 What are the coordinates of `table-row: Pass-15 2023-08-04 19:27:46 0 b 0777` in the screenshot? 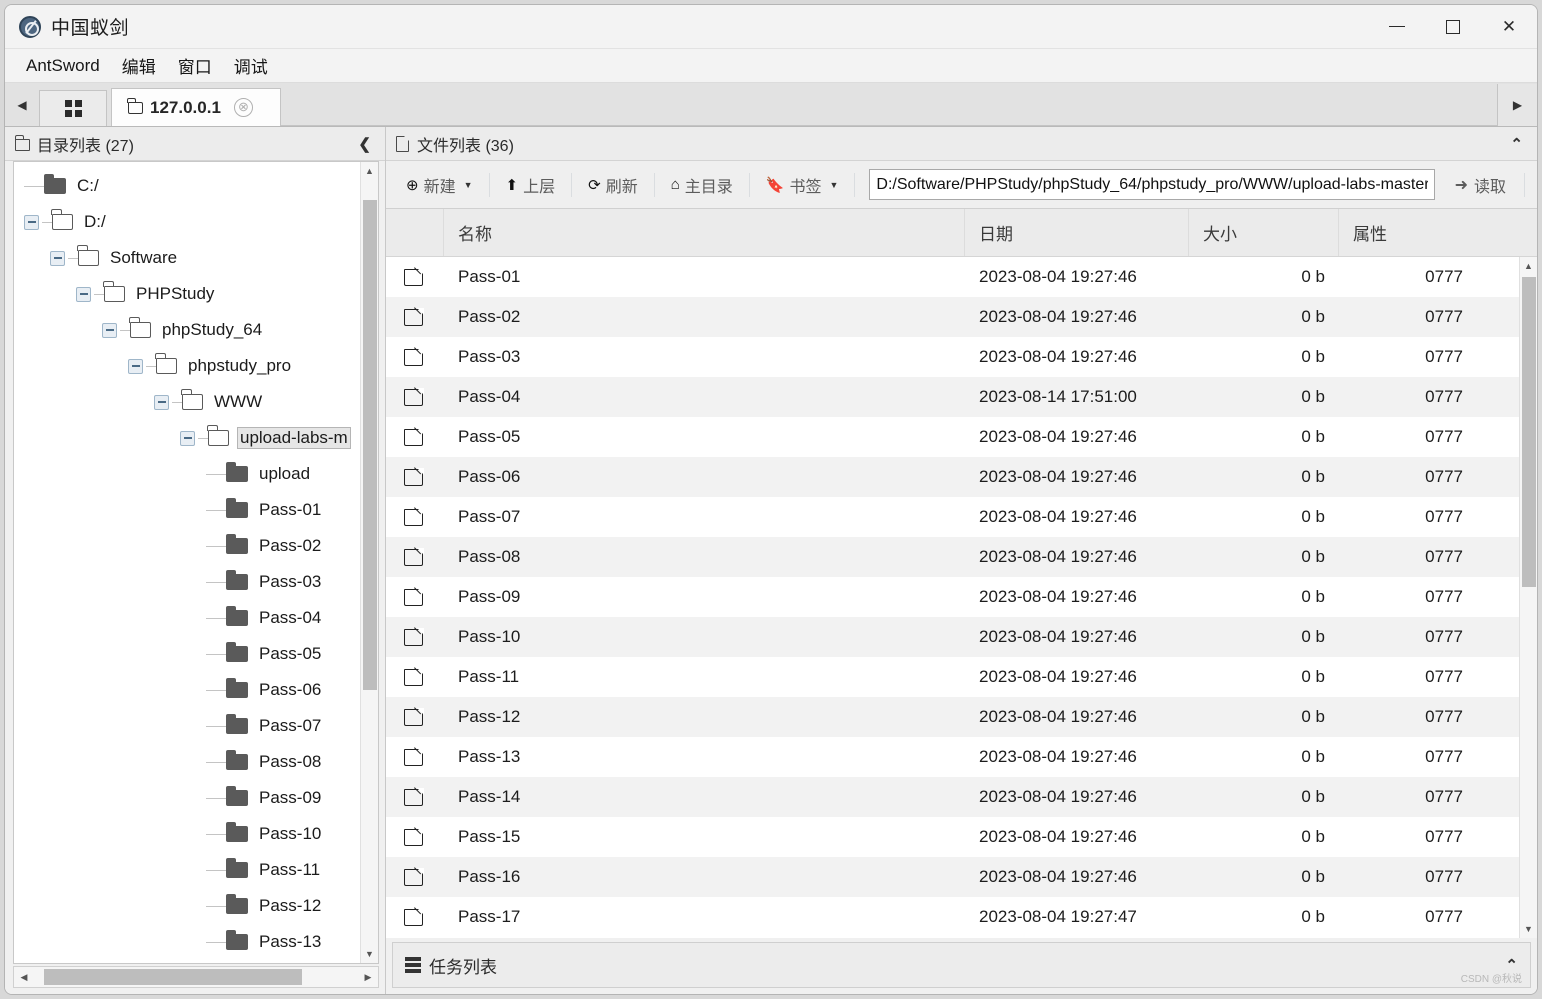 It's located at (961, 837).